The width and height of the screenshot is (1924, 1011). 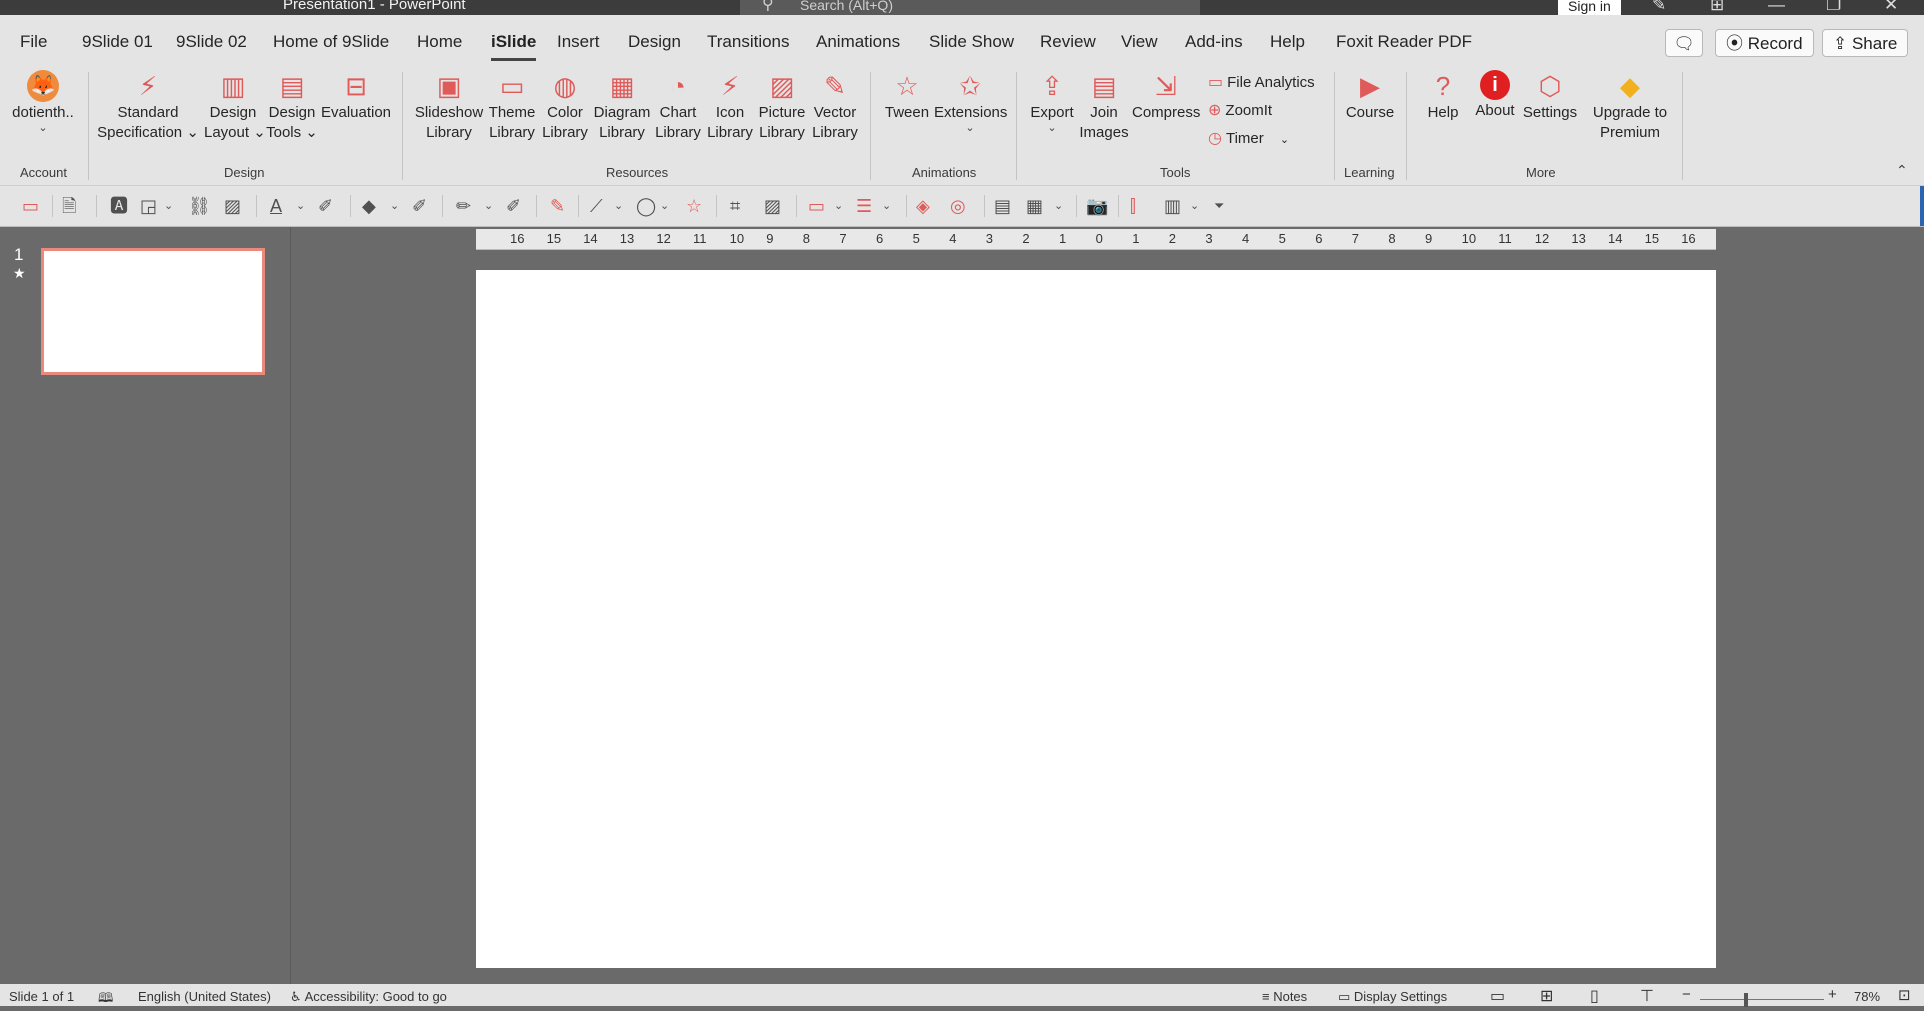 I want to click on tab-foxit-reader-pdf: Foxit Reader PDF, so click(x=1404, y=42).